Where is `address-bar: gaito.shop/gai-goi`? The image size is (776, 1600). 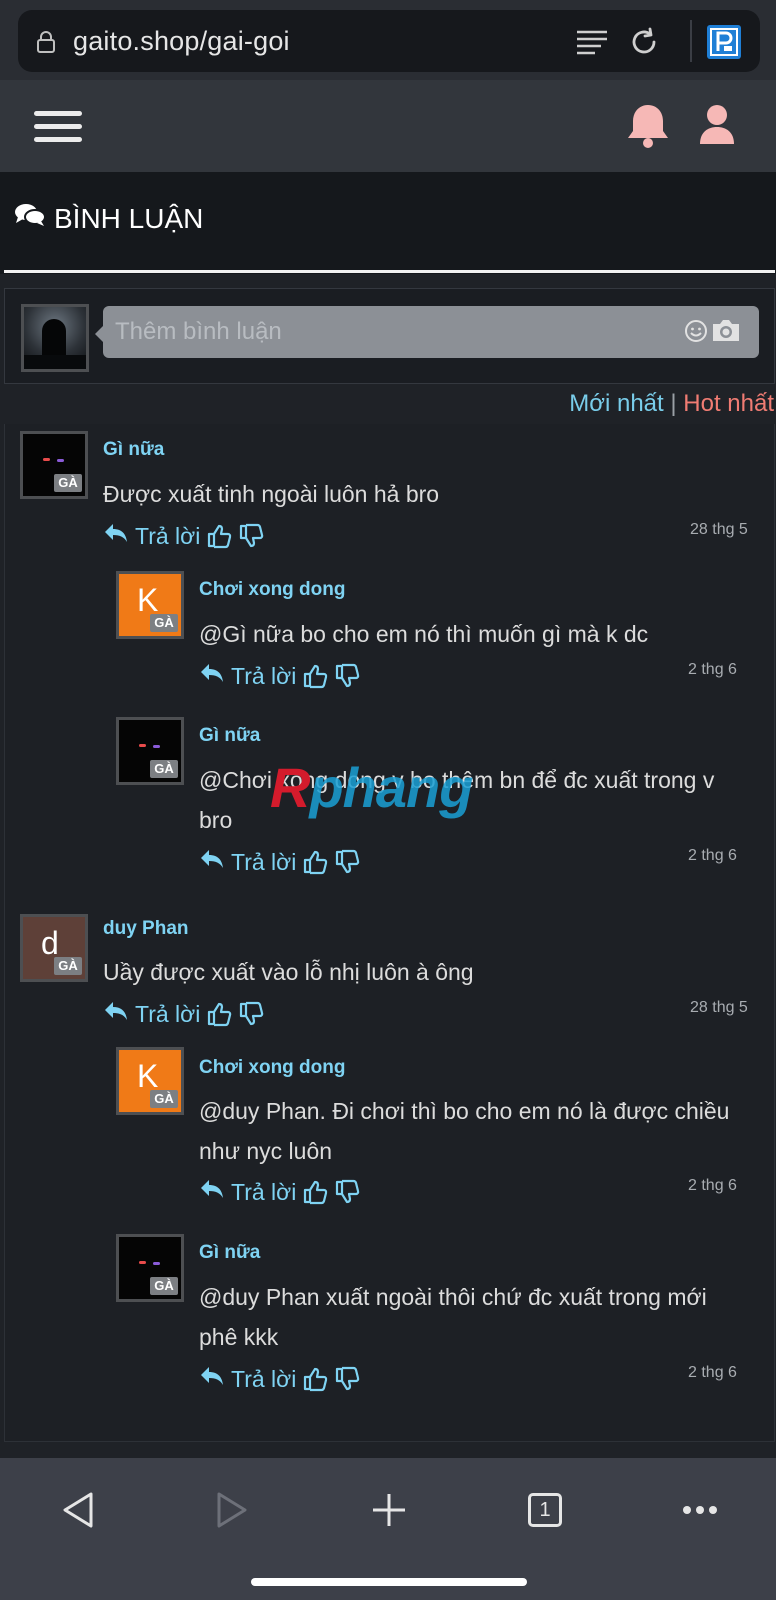
address-bar: gaito.shop/gai-goi is located at coordinates (389, 41).